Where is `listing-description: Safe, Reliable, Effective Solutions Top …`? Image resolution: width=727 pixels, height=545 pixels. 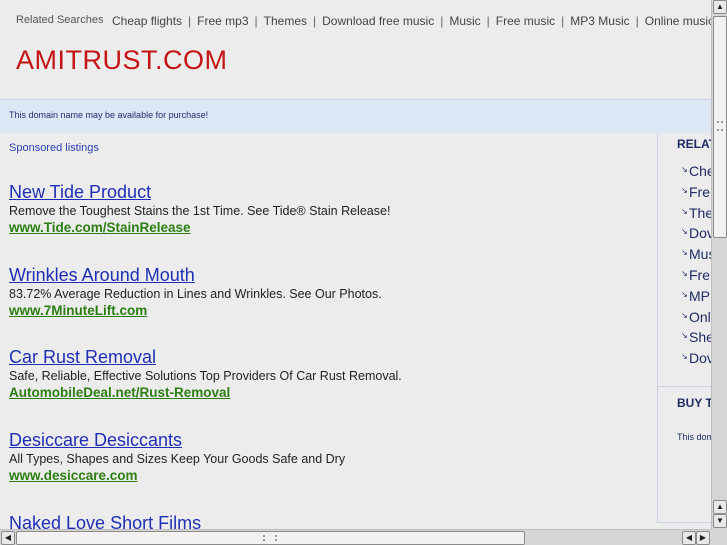
listing-description: Safe, Reliable, Effective Solutions Top … is located at coordinates (205, 376).